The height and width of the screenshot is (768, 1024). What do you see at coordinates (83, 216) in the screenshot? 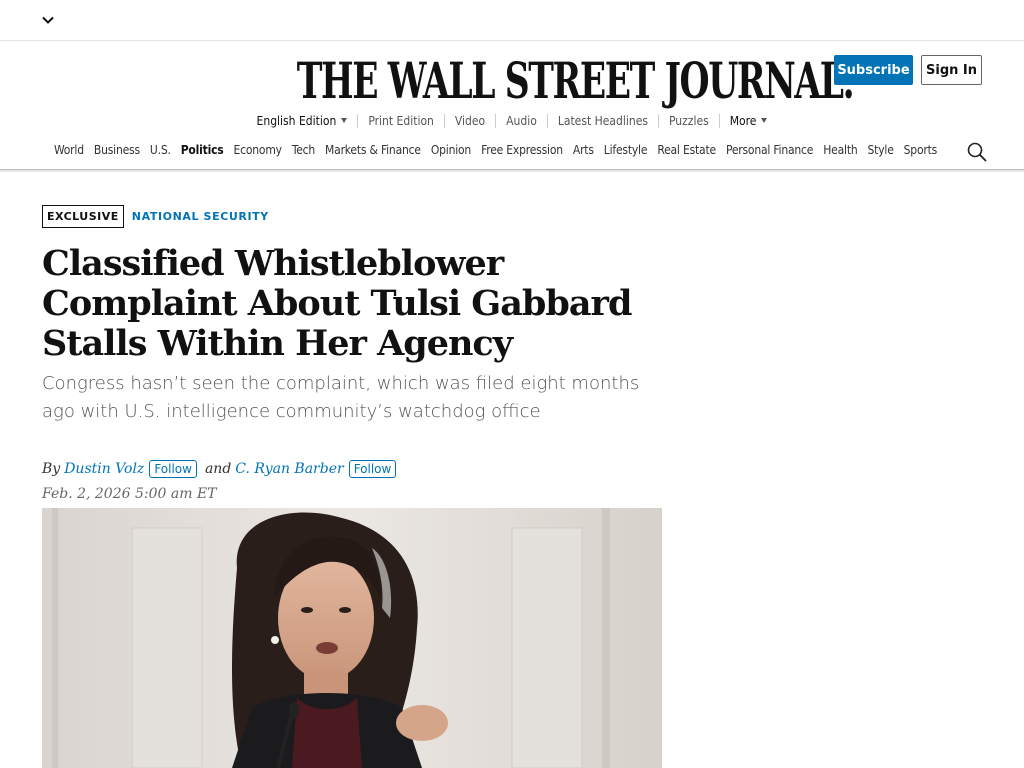
I see `exclusive-badge: EXCLUSIVE` at bounding box center [83, 216].